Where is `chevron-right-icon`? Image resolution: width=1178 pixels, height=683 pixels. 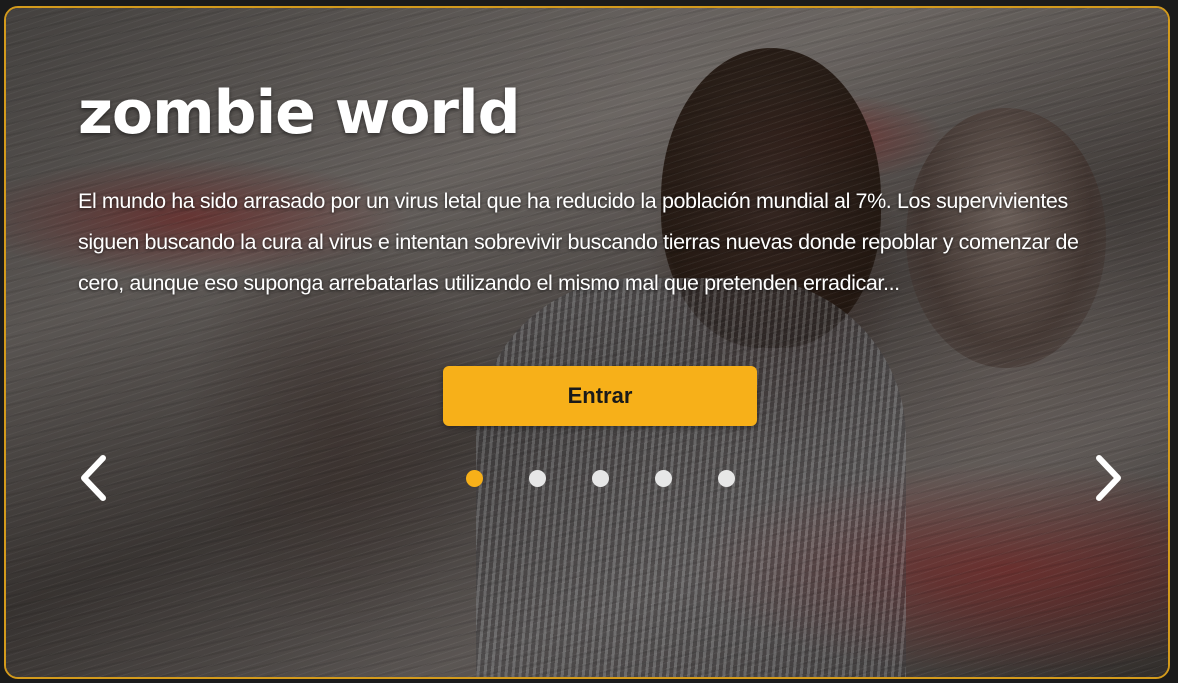 chevron-right-icon is located at coordinates (1109, 480).